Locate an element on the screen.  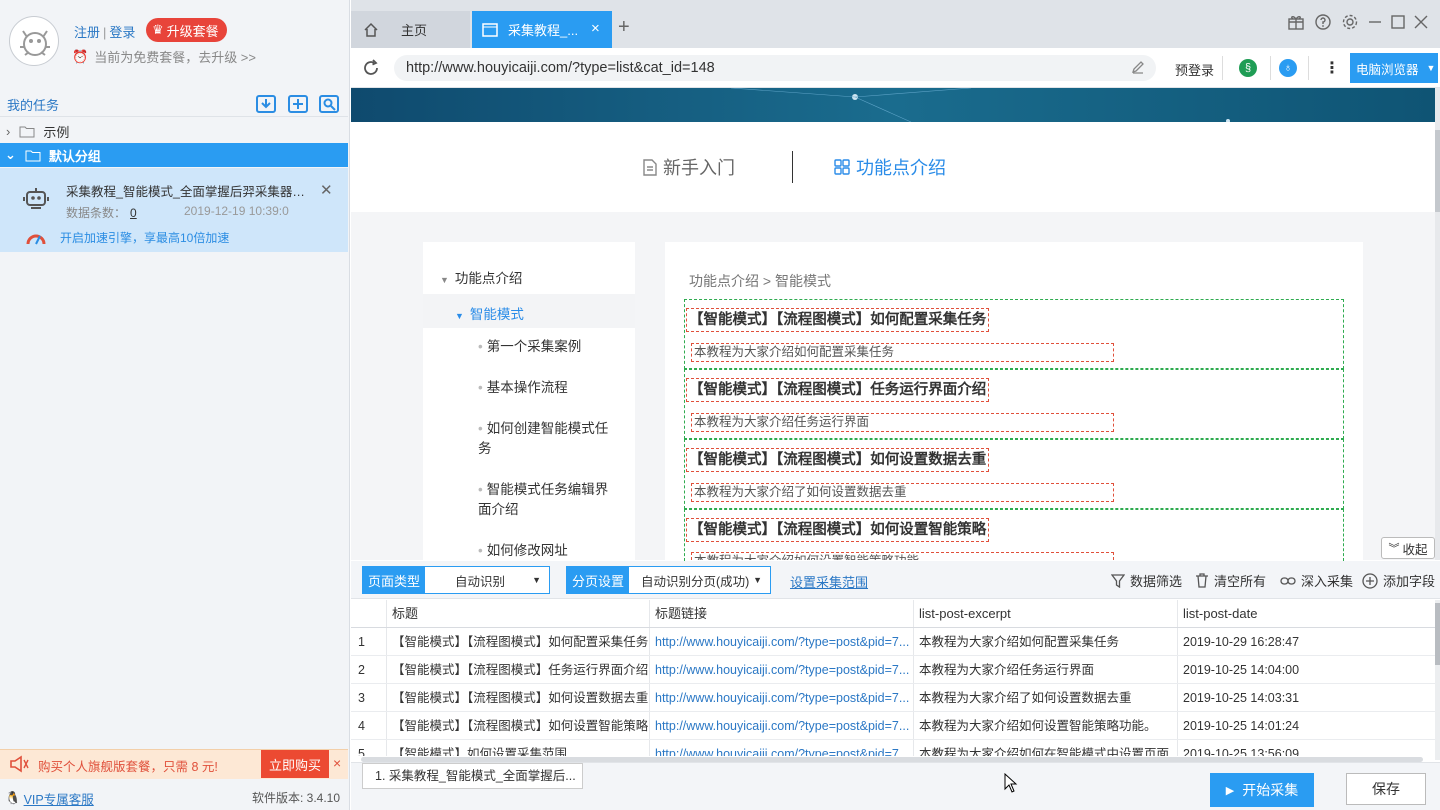
cell-date: 2019-10-25 13:56:09 is located at coordinates (1306, 748).